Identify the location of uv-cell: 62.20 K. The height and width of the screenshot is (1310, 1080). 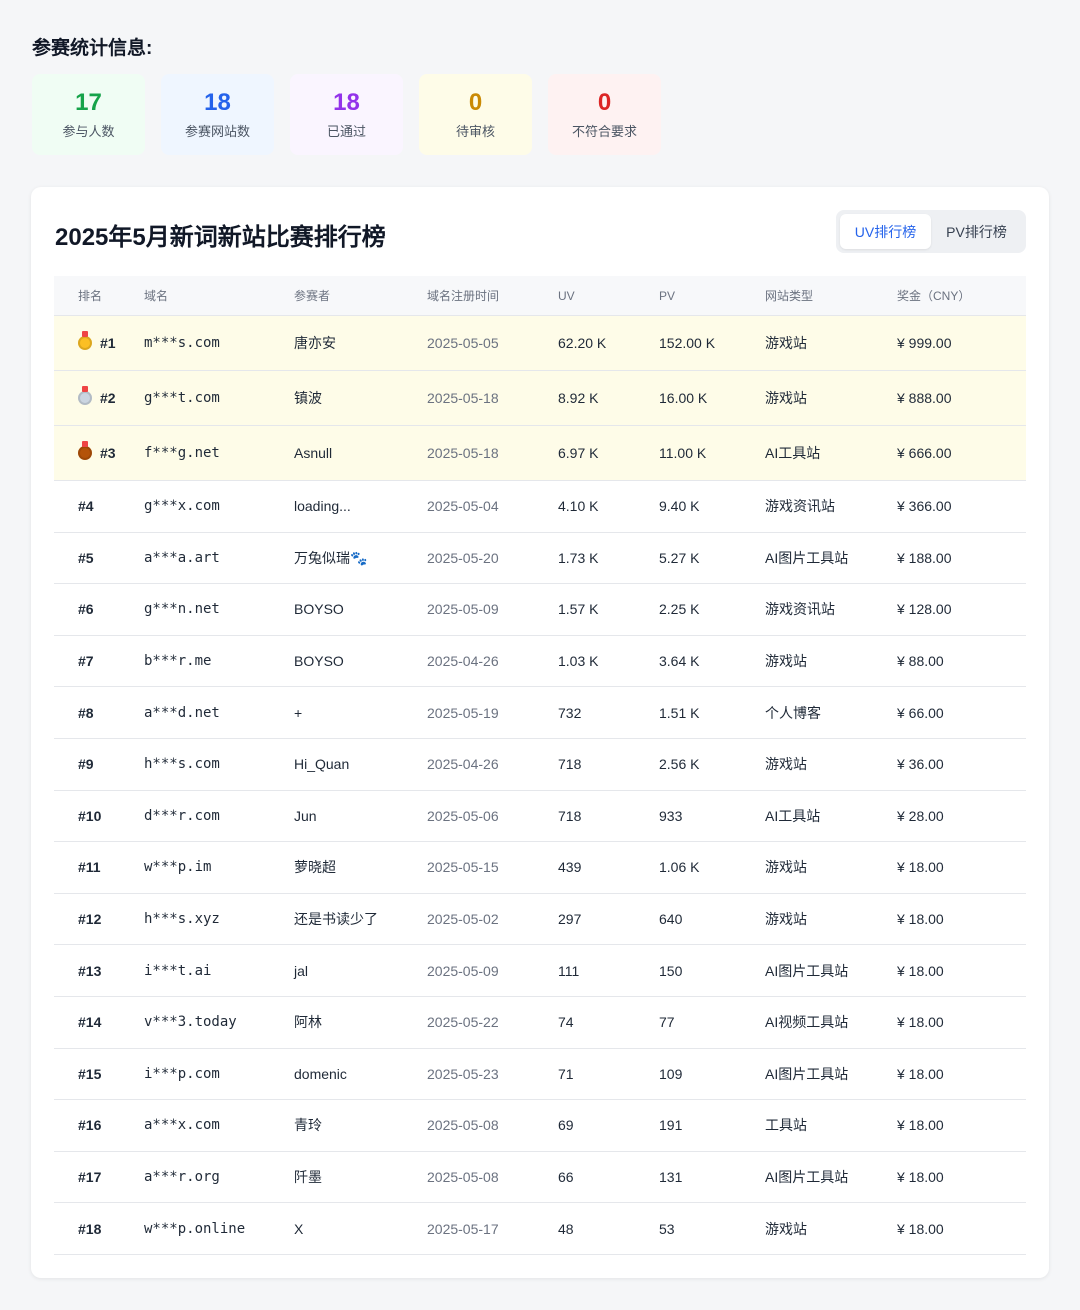
(582, 343).